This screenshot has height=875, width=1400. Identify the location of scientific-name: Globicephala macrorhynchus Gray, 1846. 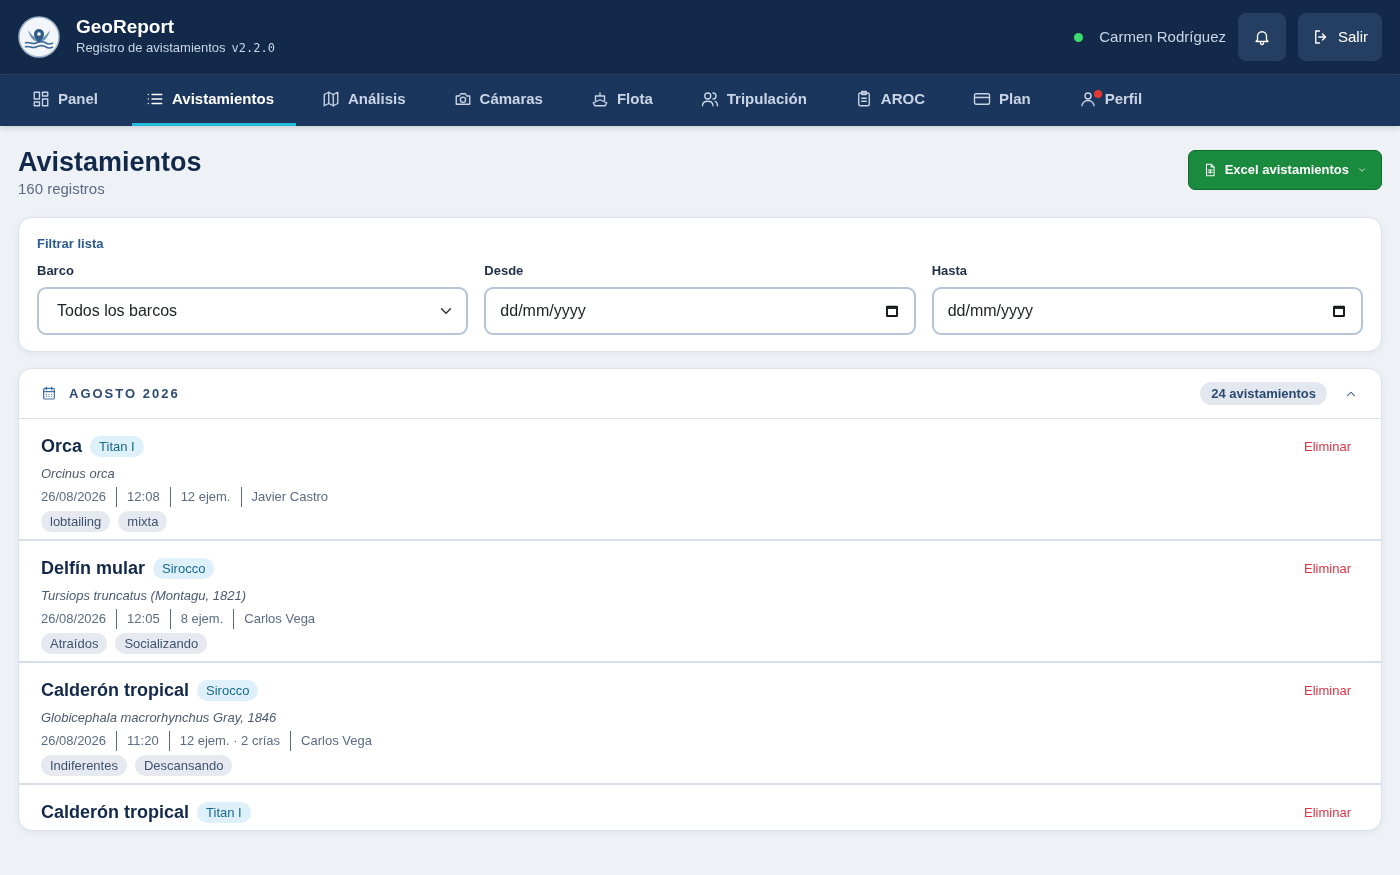
(159, 717).